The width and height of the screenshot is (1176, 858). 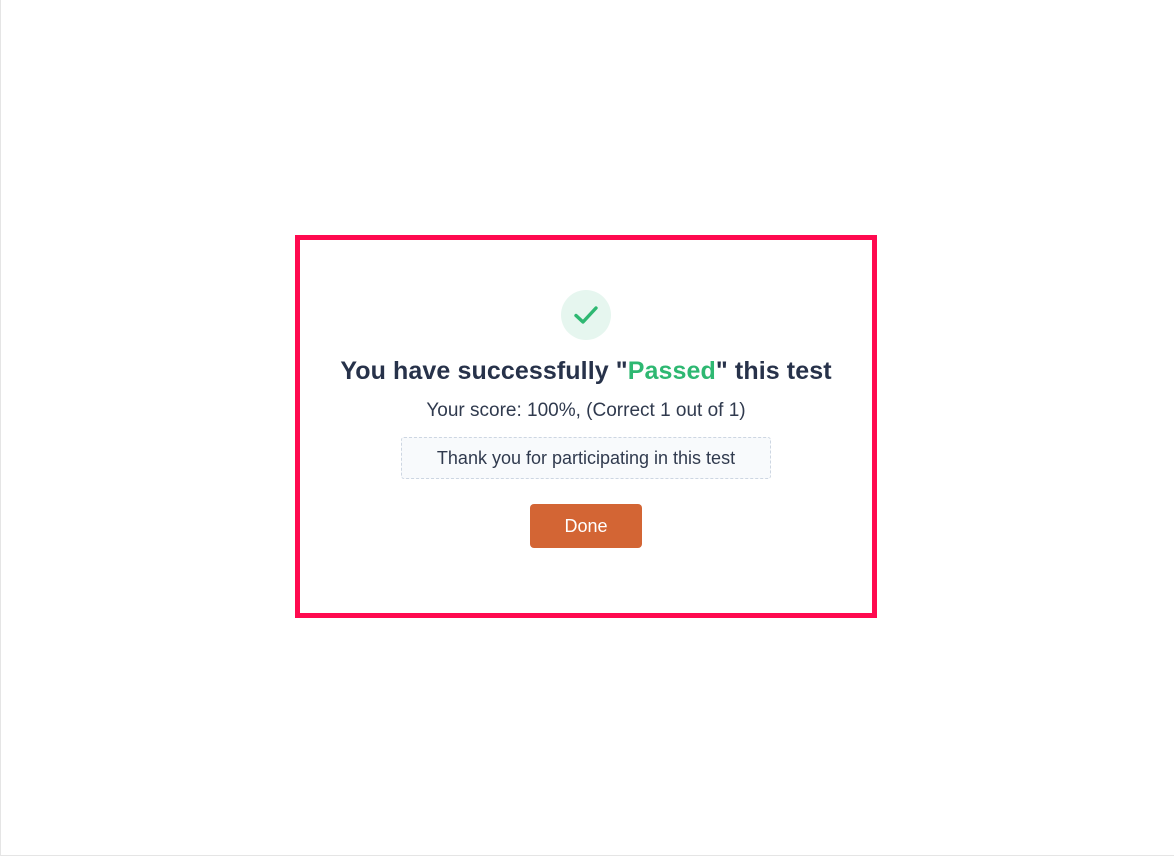 I want to click on thanks-message: Thank you for participating in this test, so click(x=586, y=458).